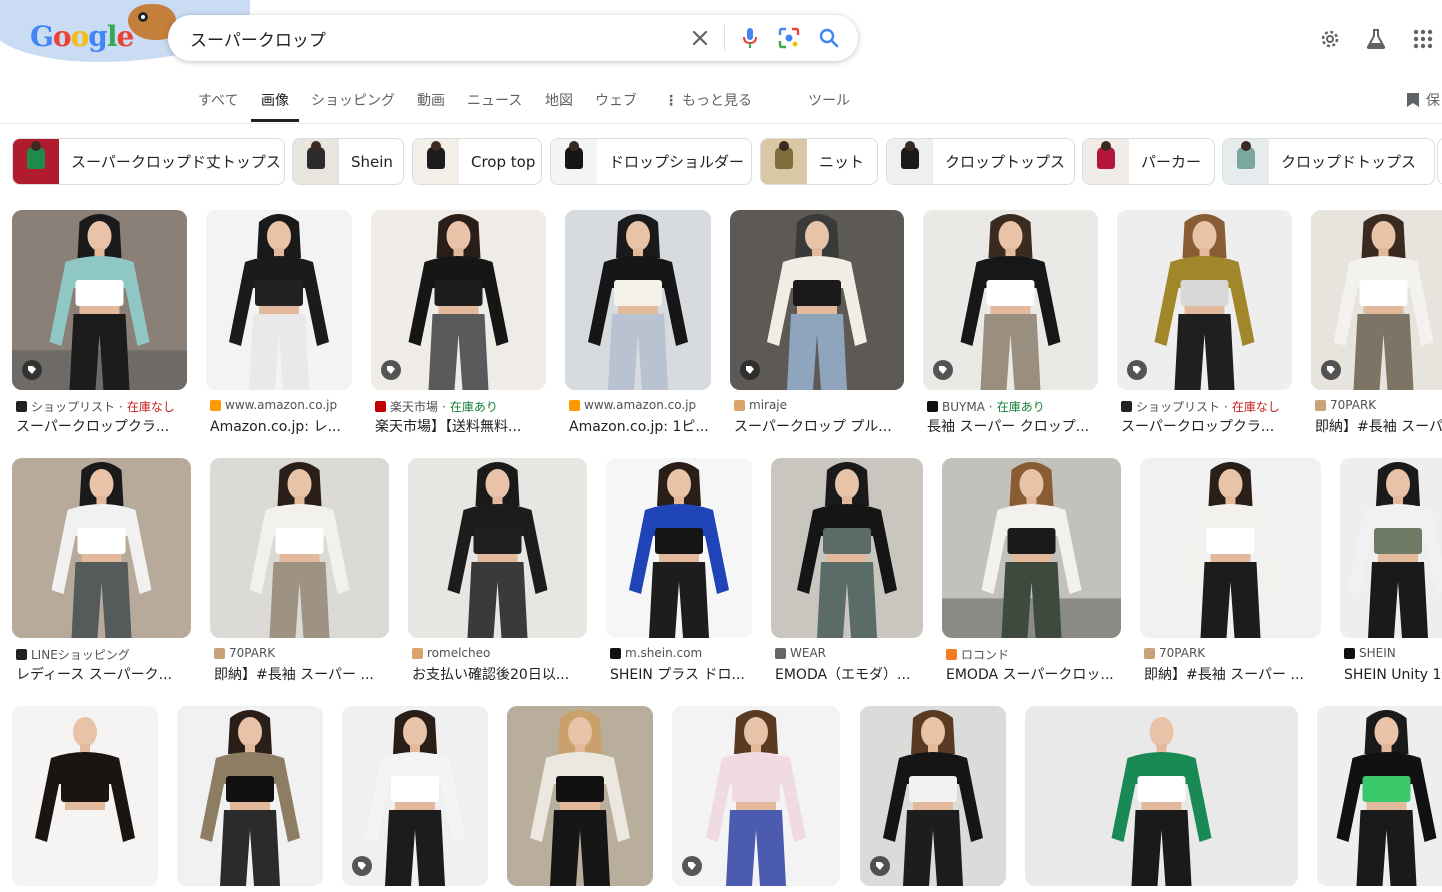 This screenshot has height=892, width=1442. I want to click on search-input, so click(430, 38).